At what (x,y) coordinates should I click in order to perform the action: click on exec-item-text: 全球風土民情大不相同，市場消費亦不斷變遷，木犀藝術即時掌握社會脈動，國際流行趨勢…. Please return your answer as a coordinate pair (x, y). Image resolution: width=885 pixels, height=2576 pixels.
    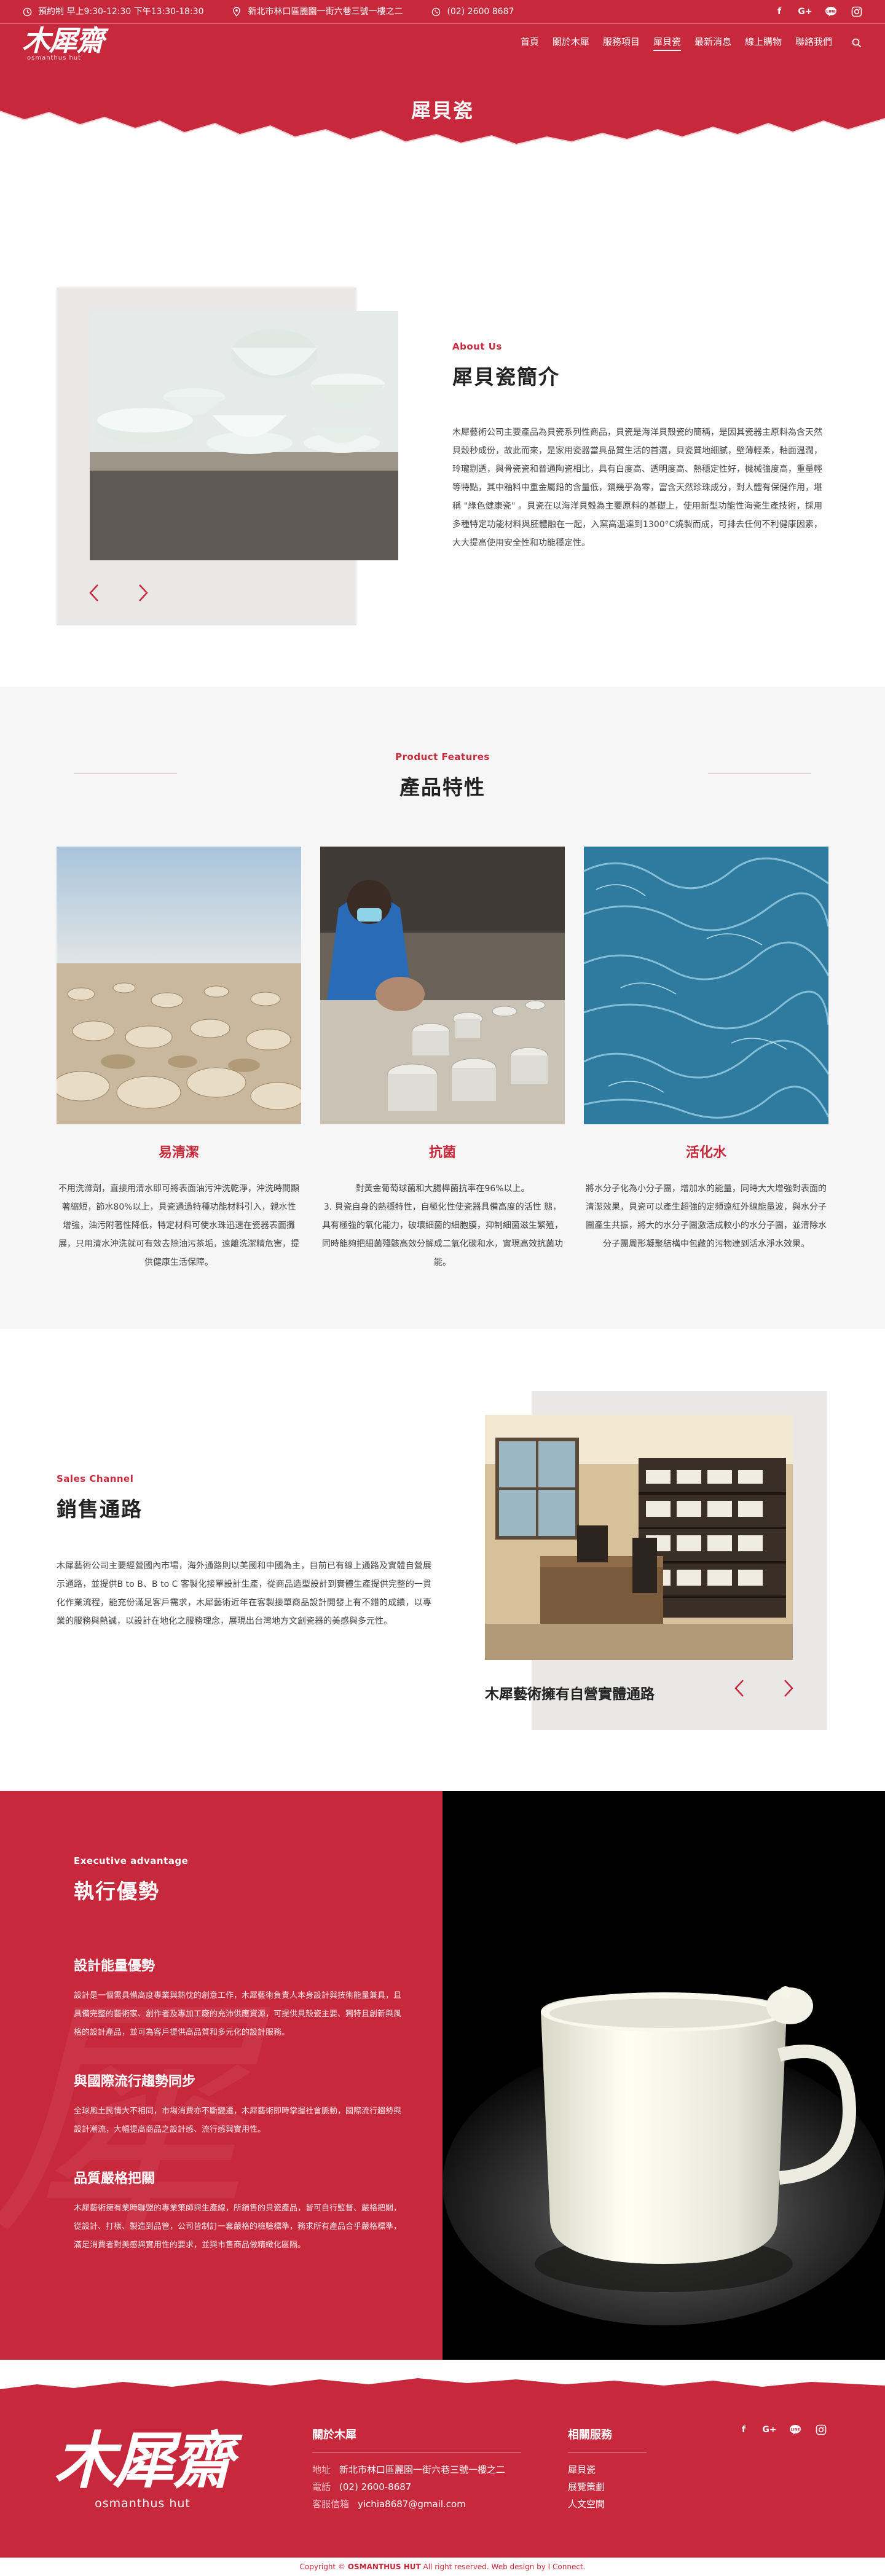
    Looking at the image, I should click on (238, 2120).